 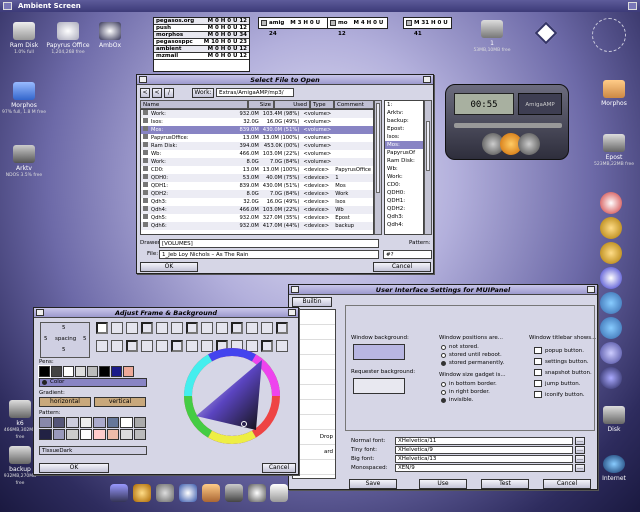 I want to click on class-cycle-button: Builtin, so click(x=312, y=302).